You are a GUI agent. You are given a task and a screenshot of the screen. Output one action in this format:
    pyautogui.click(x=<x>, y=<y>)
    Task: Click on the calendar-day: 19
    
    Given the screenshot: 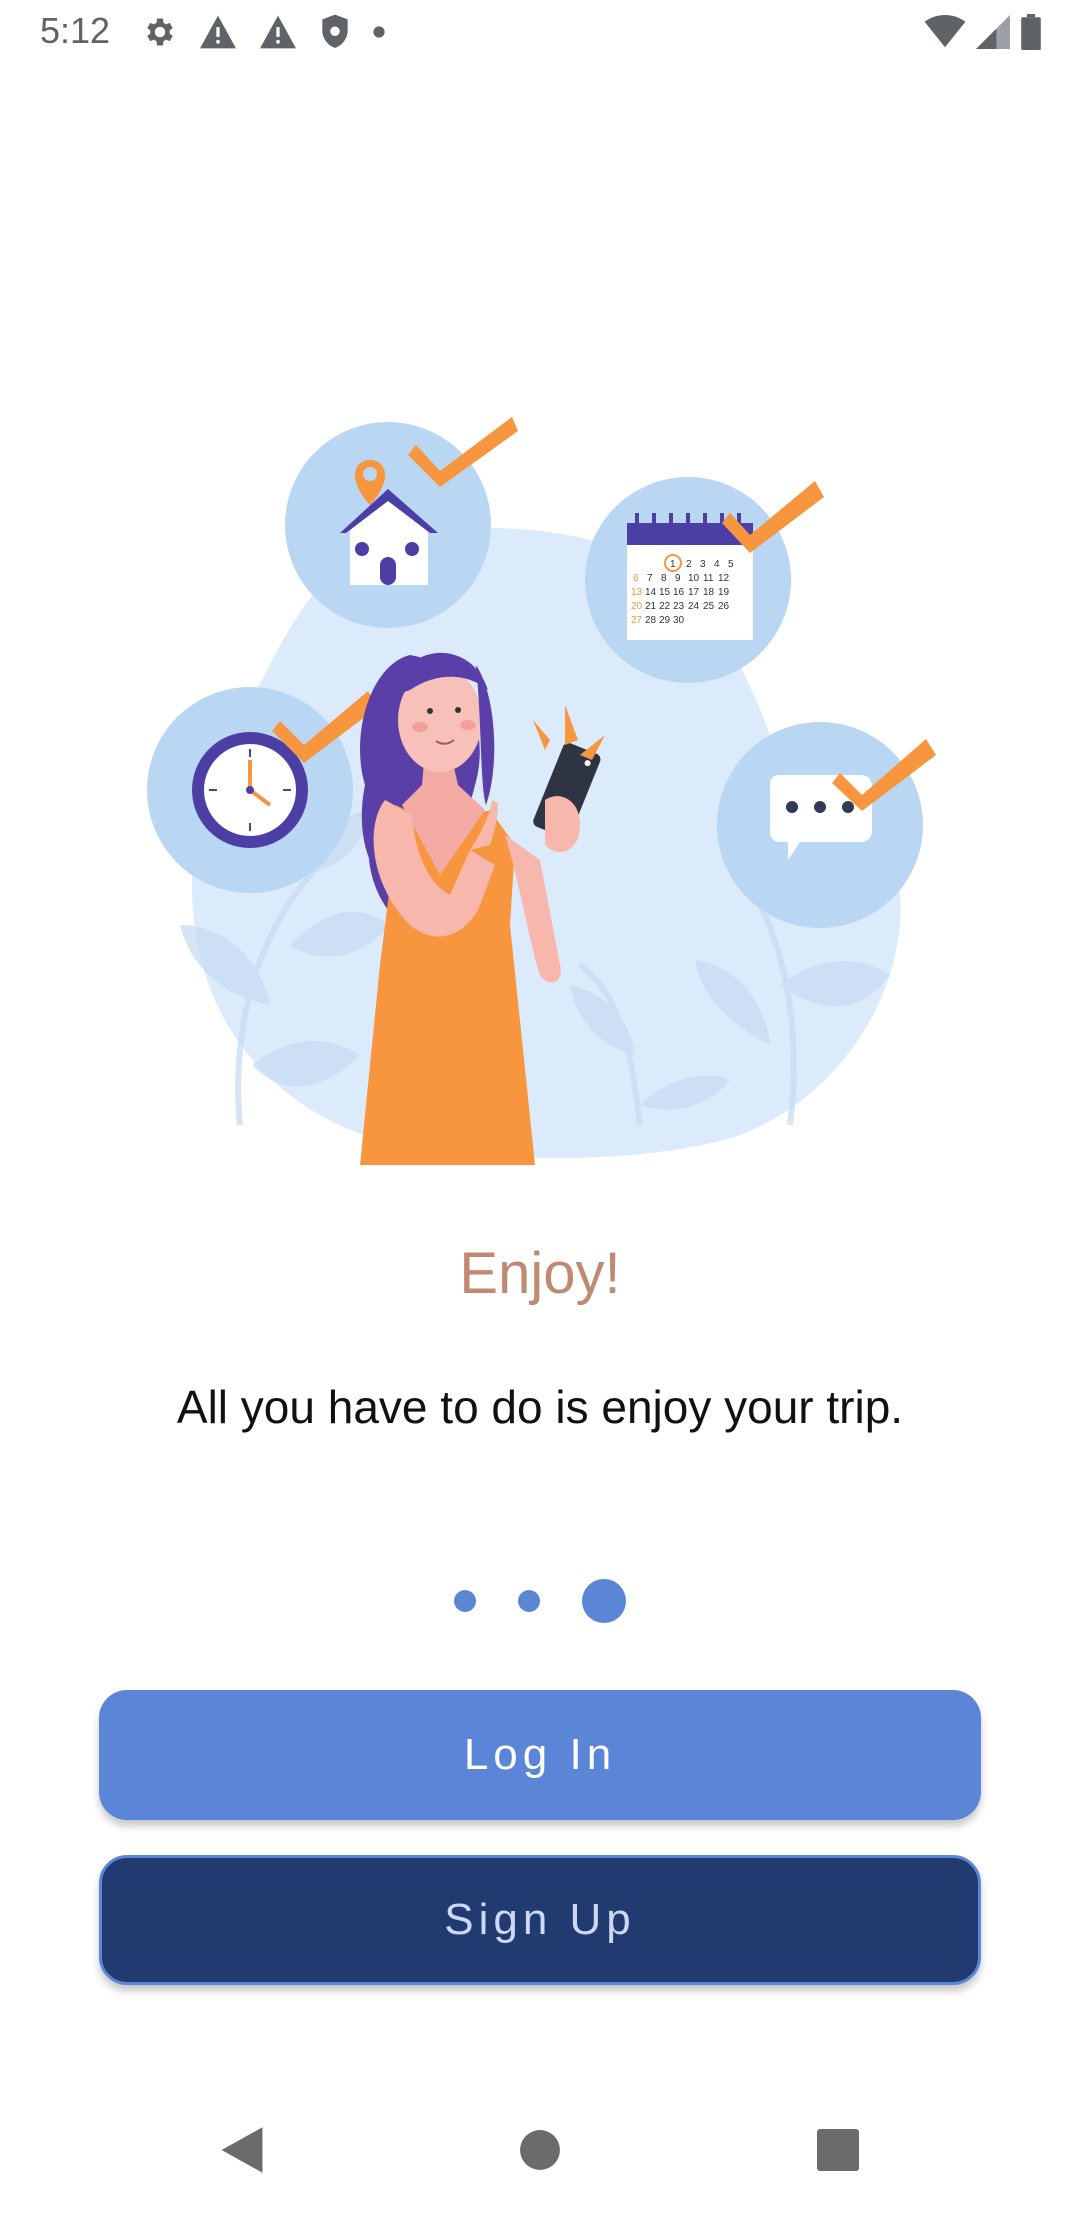 What is the action you would take?
    pyautogui.click(x=724, y=592)
    